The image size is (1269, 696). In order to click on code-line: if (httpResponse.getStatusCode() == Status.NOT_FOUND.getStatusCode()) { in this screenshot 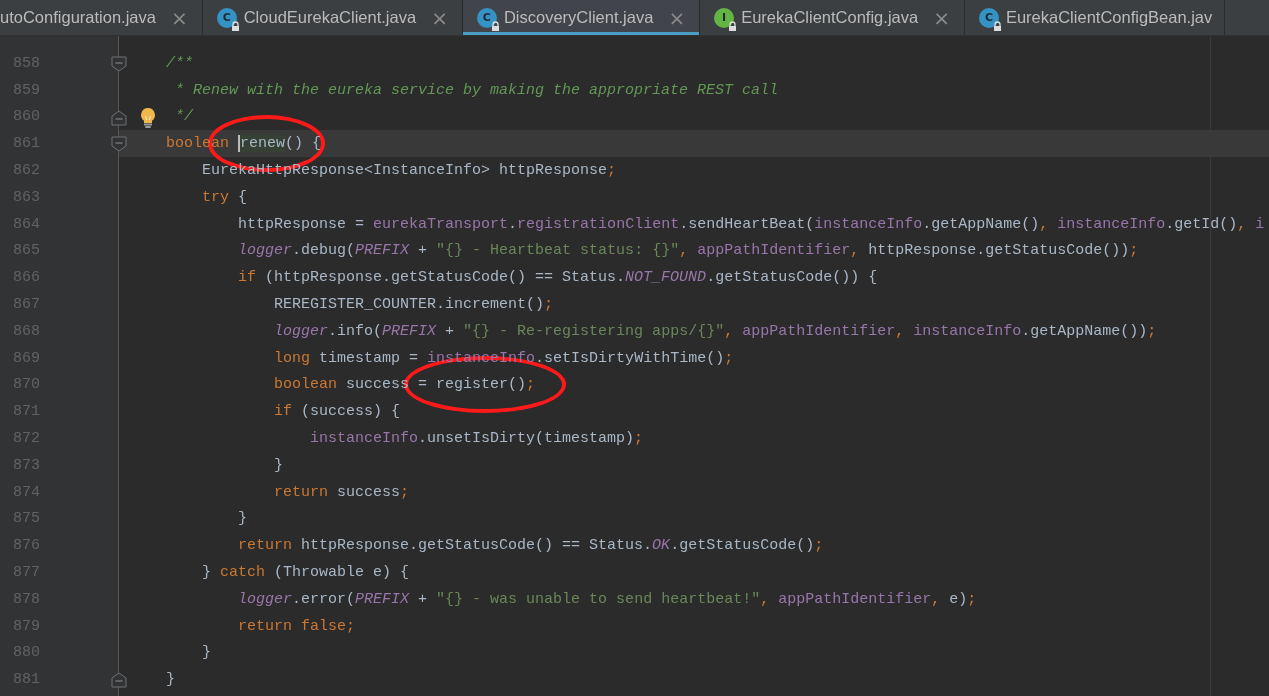, I will do `click(558, 278)`.